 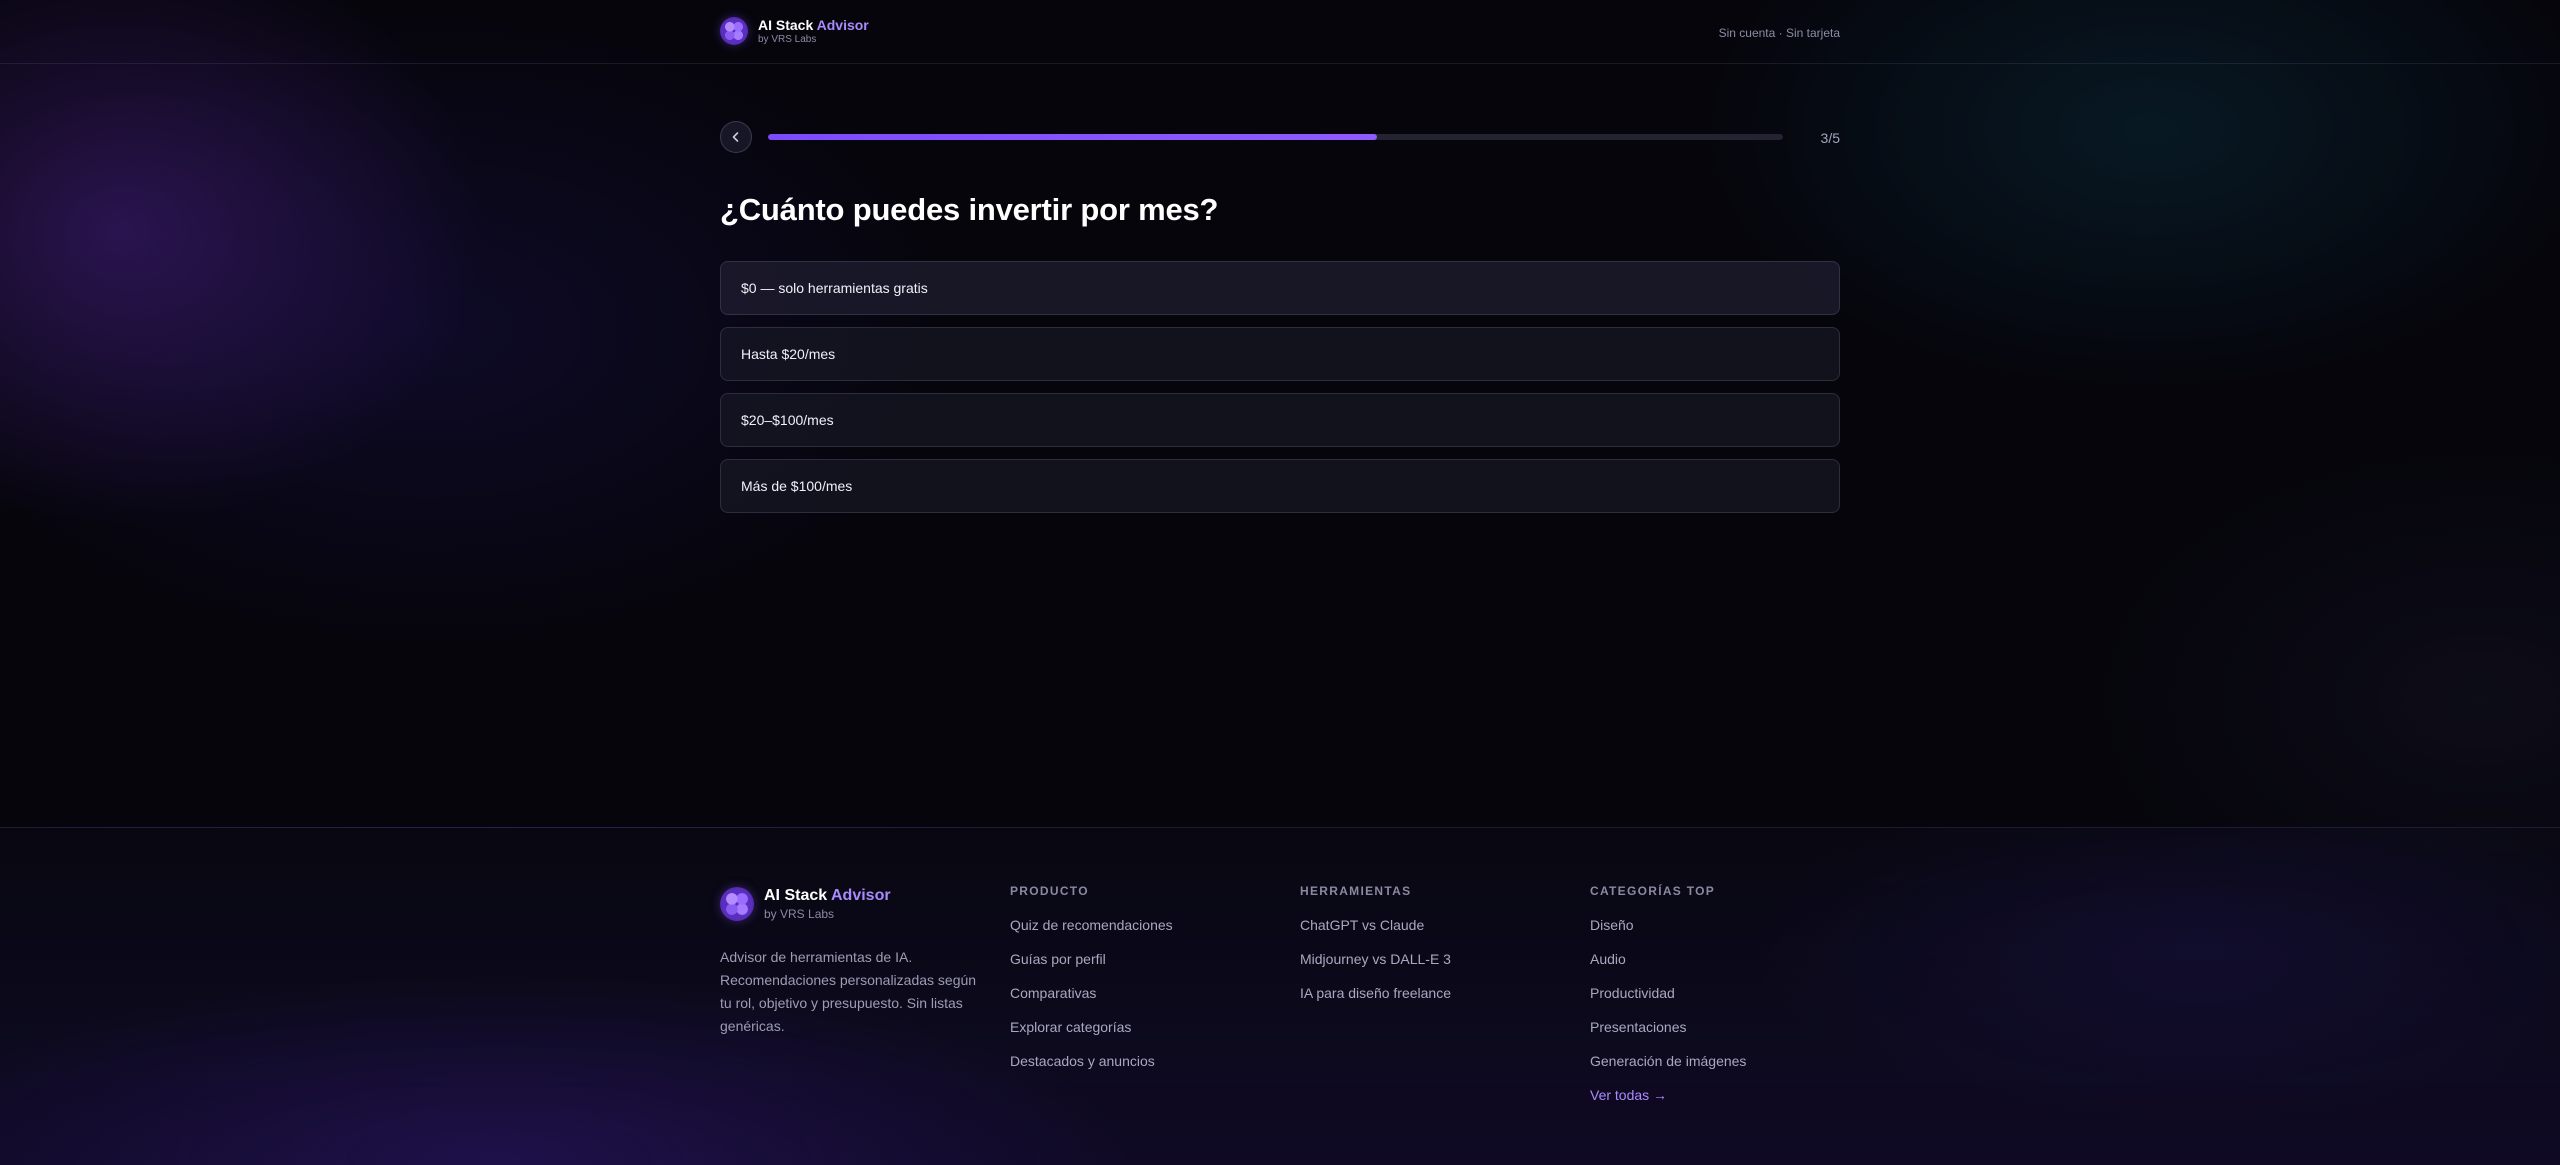 What do you see at coordinates (799, 914) in the screenshot?
I see `footer-brand-byline: by VRS Labs` at bounding box center [799, 914].